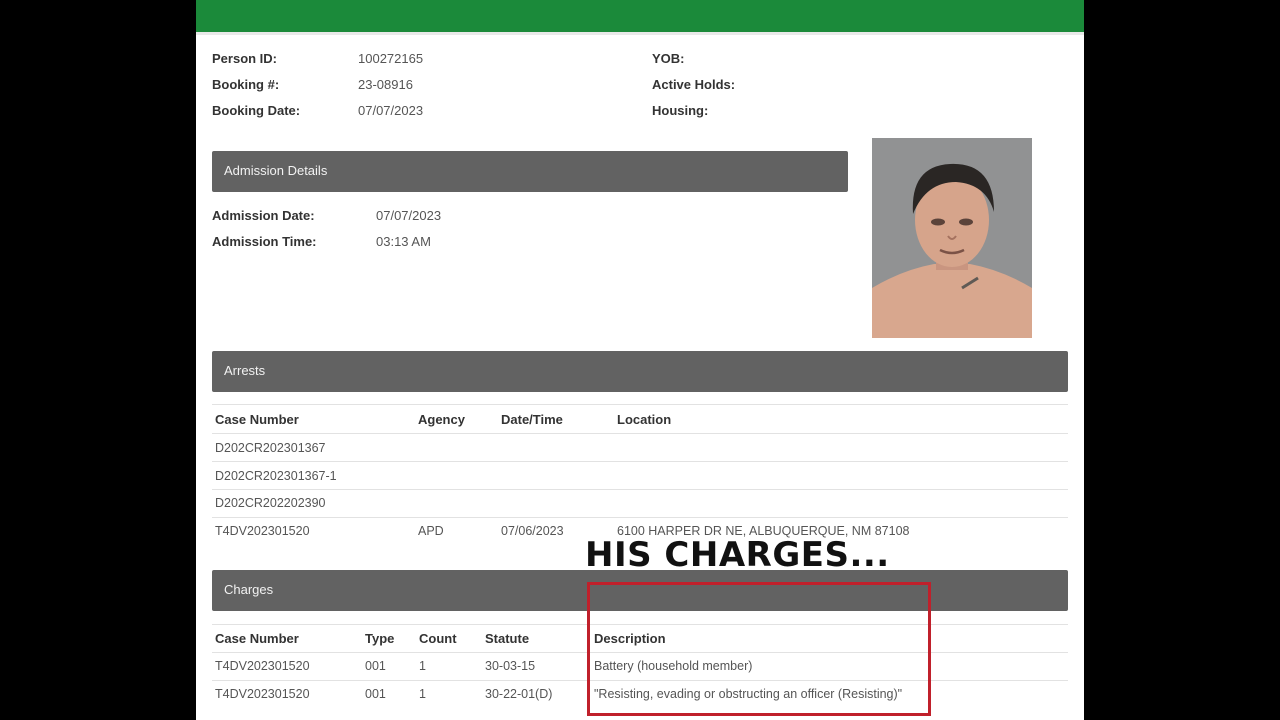  I want to click on admission-details-header: Admission Details, so click(530, 171).